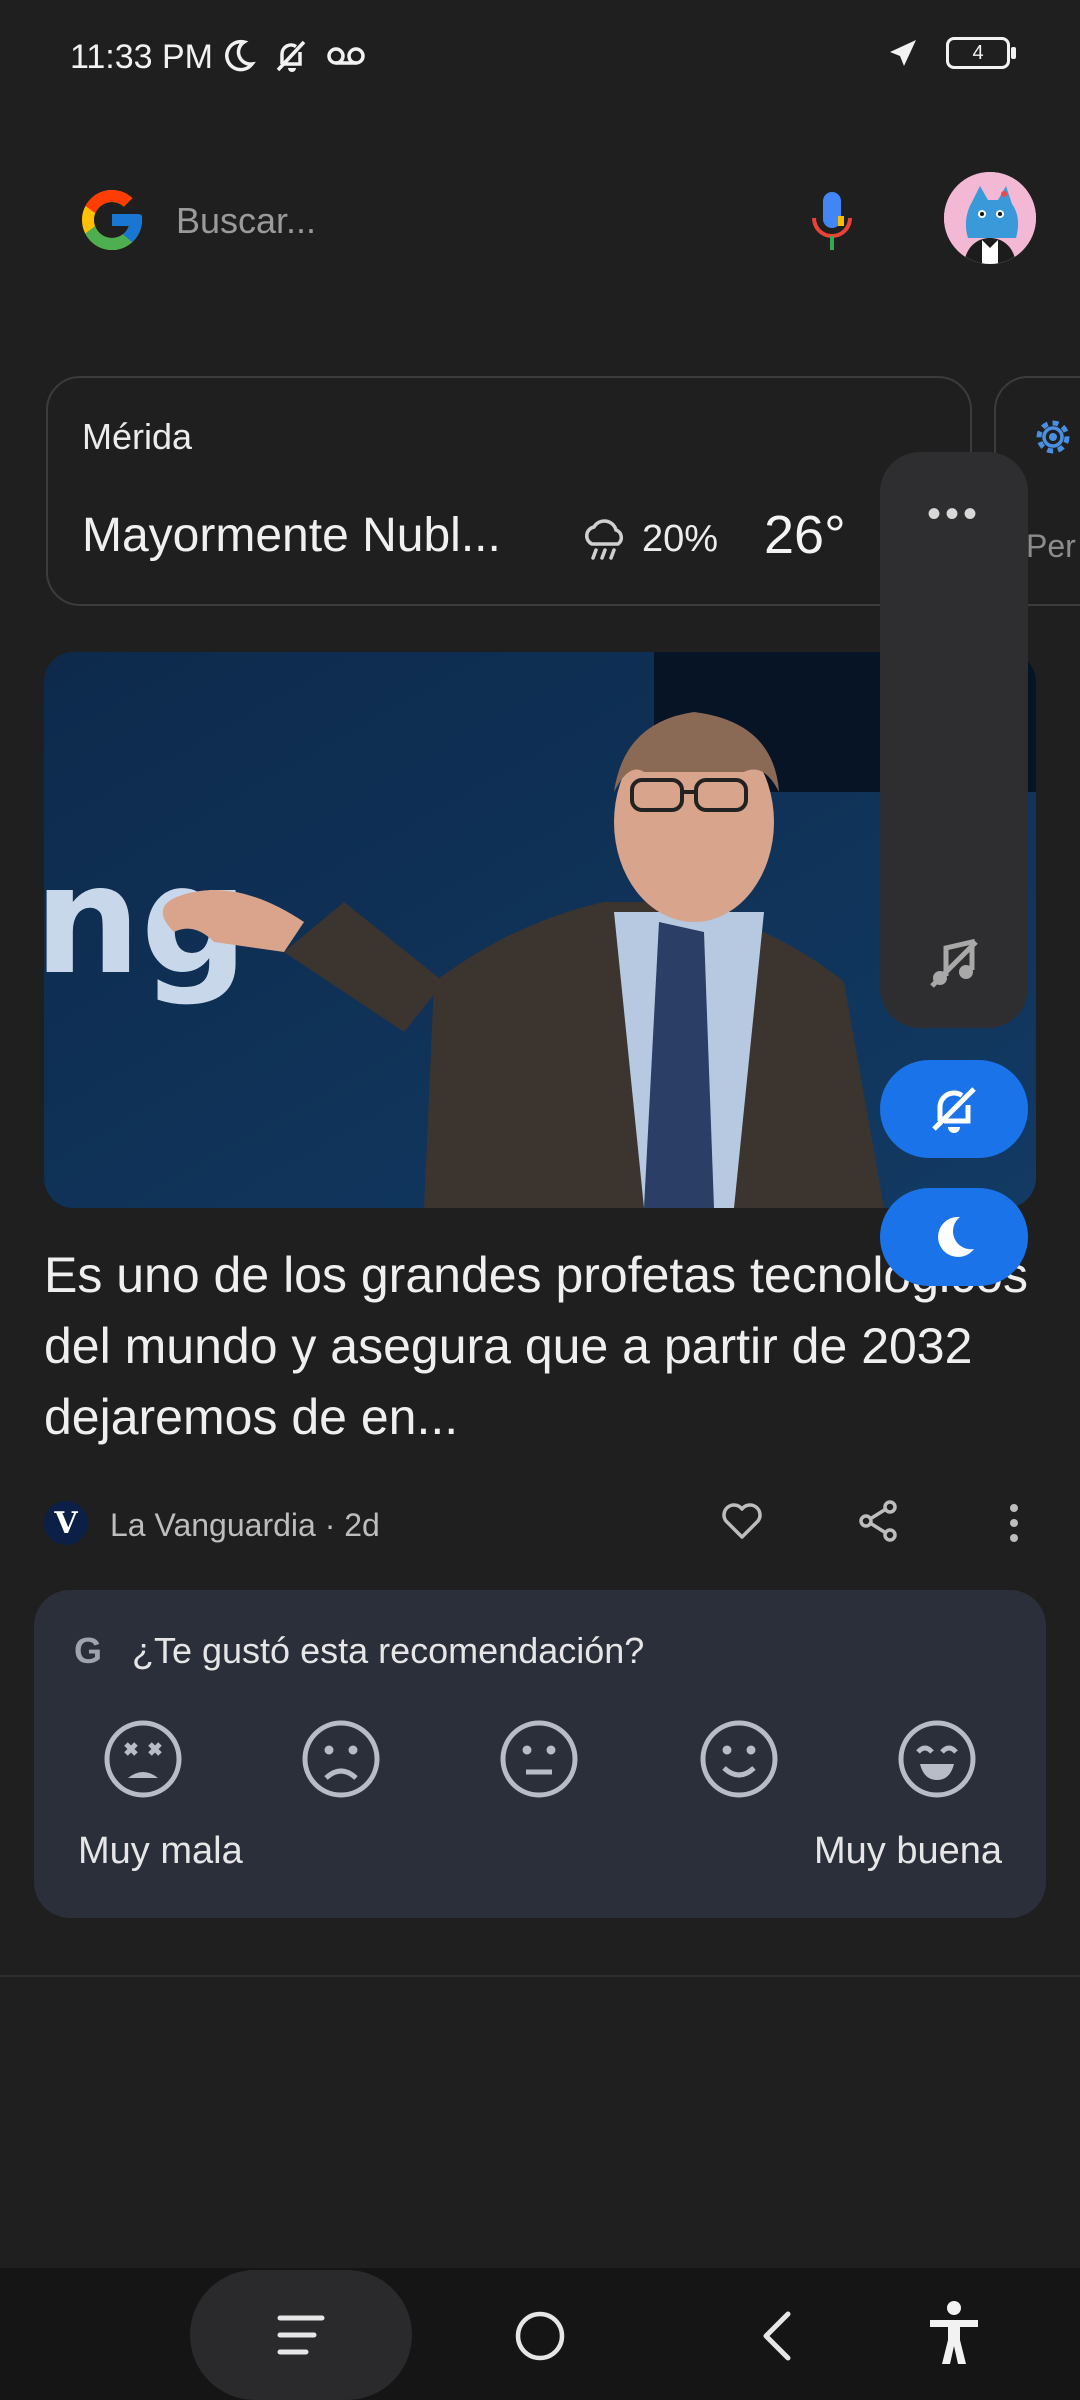 This screenshot has height=2400, width=1080. I want to click on music-off-icon, so click(954, 964).